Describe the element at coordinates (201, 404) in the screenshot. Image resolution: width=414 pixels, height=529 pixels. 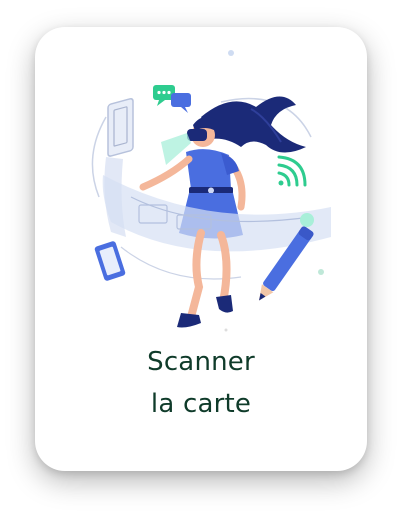
I see `card-title-line-2: la carte` at that location.